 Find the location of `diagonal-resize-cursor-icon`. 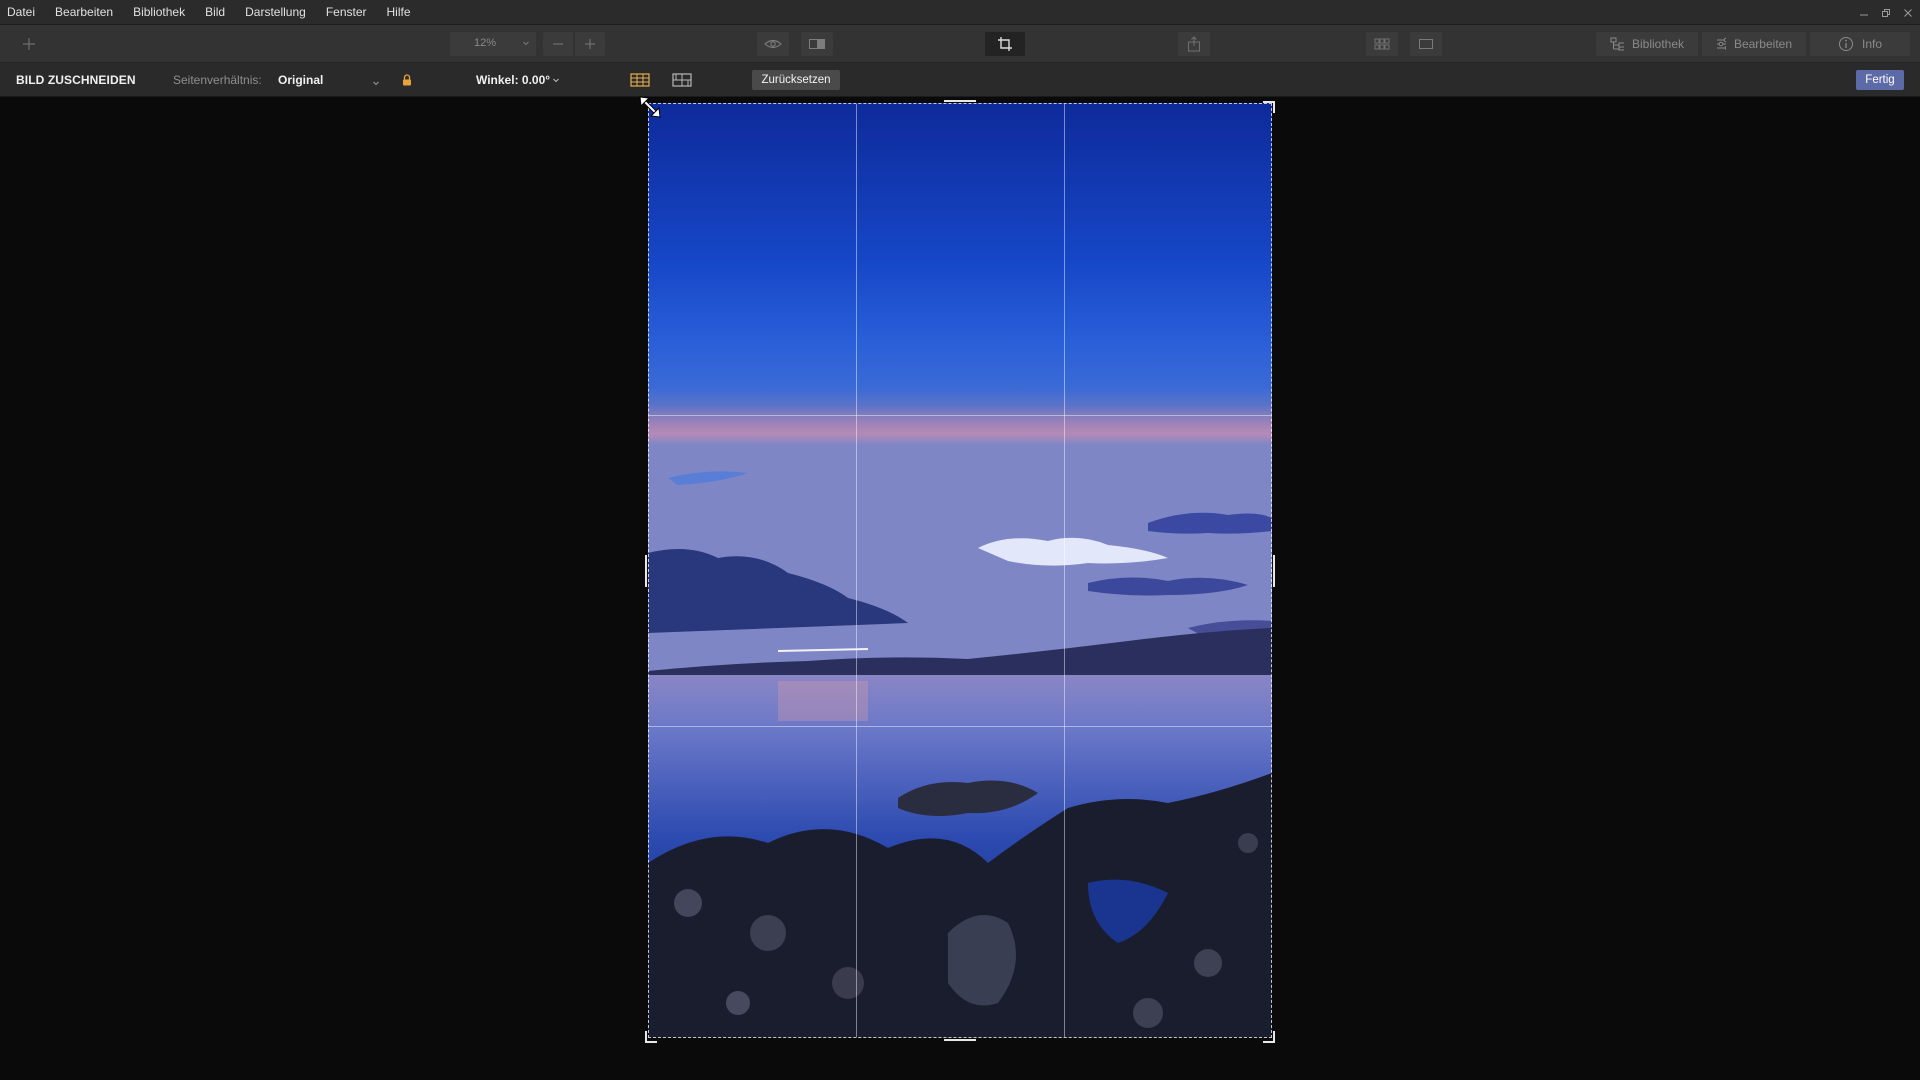

diagonal-resize-cursor-icon is located at coordinates (650, 109).